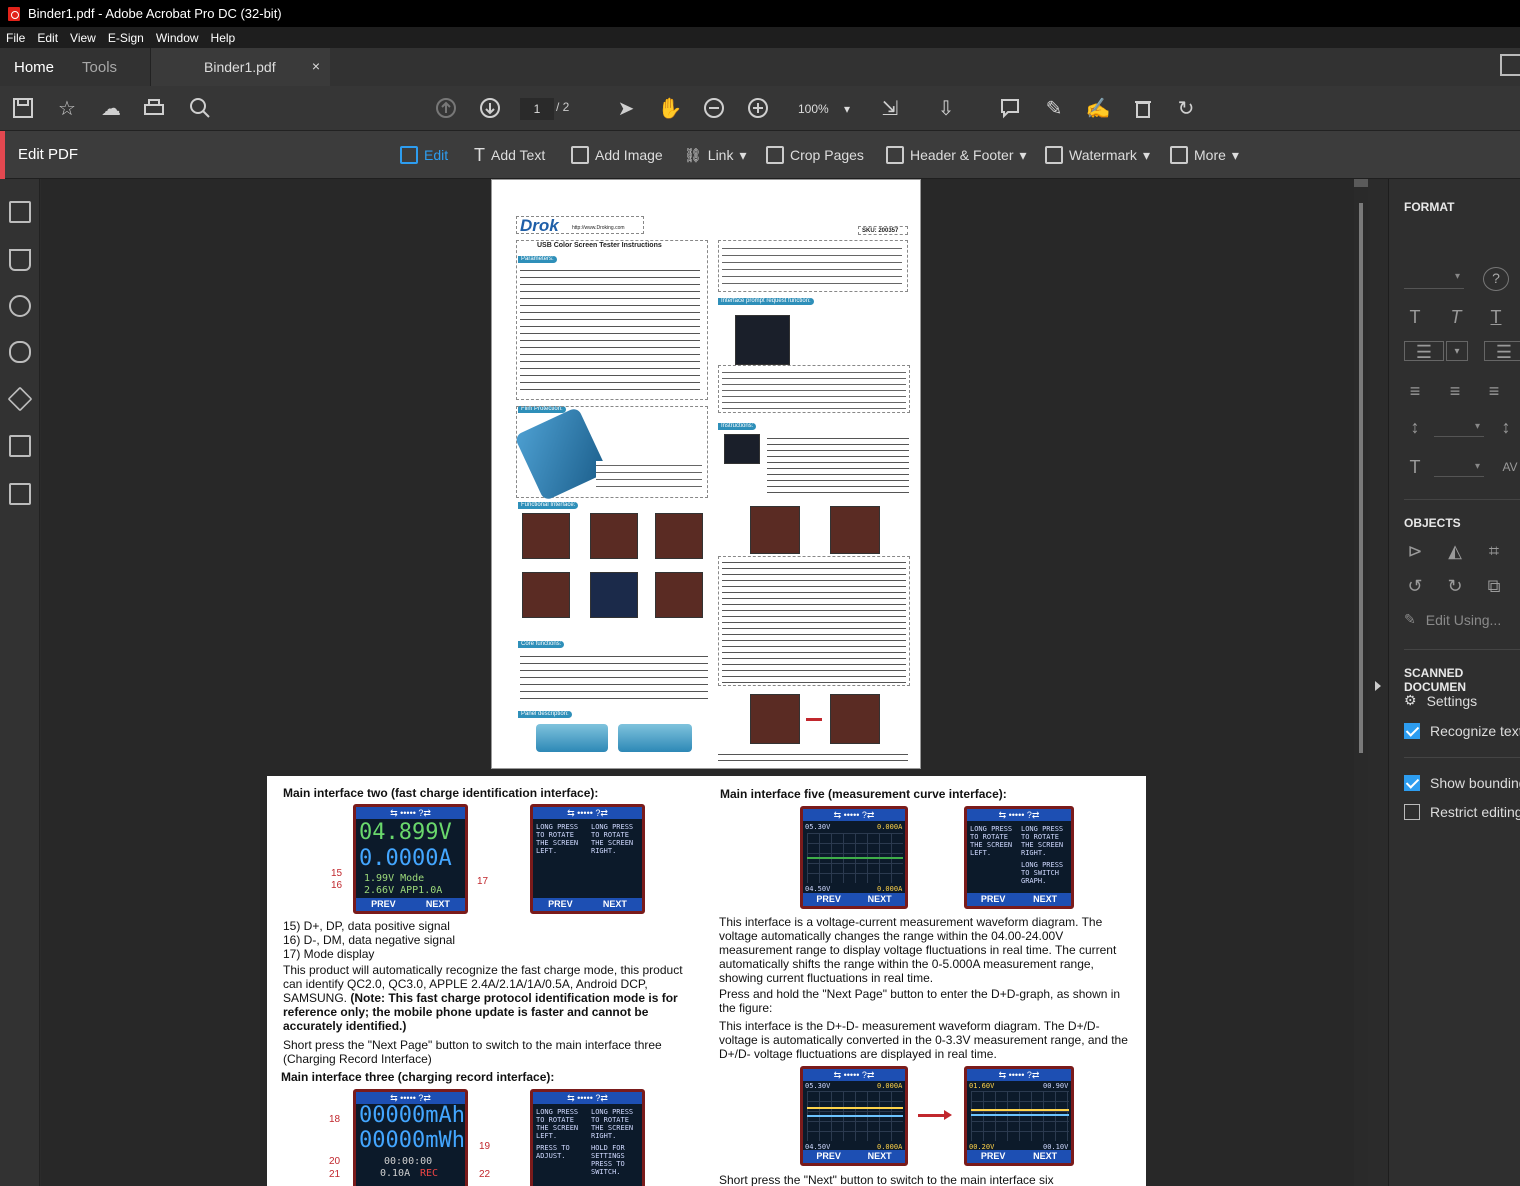 The image size is (1520, 1186). Describe the element at coordinates (1415, 391) in the screenshot. I see `align-left-icon: ≡` at that location.